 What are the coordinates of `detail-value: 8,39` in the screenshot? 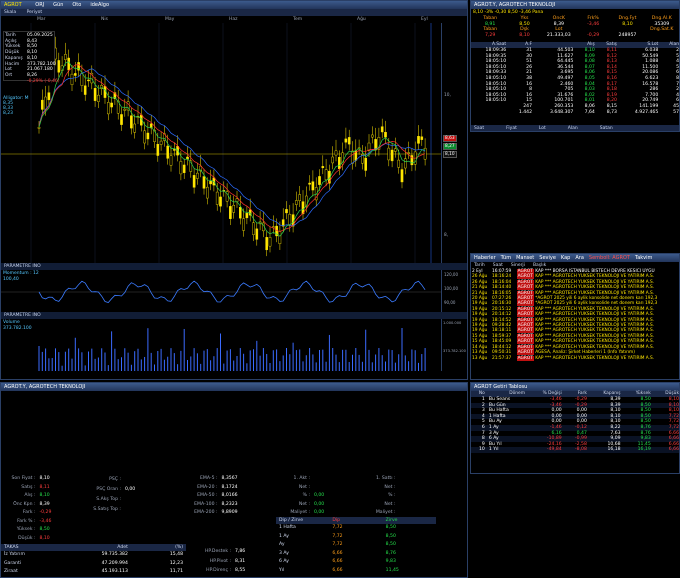 It's located at (44, 504).